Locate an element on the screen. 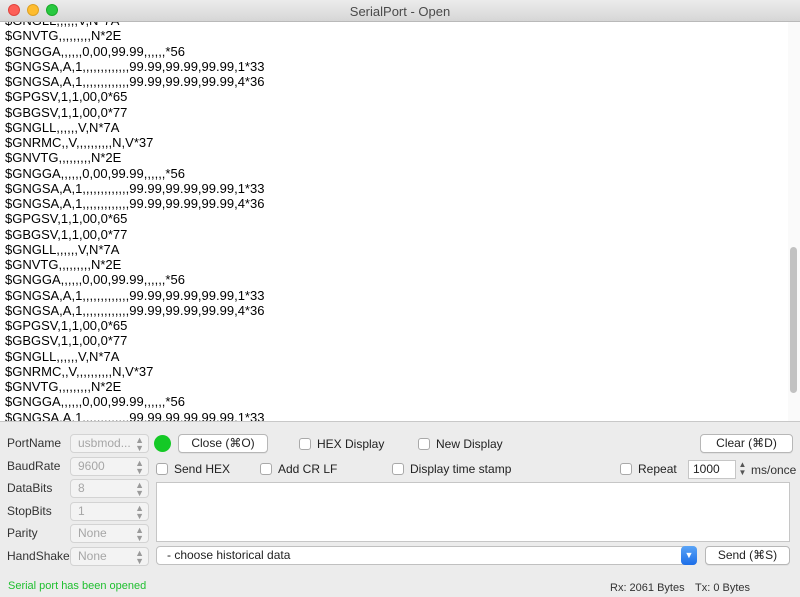  data-bits-label: DataBits is located at coordinates (30, 488).